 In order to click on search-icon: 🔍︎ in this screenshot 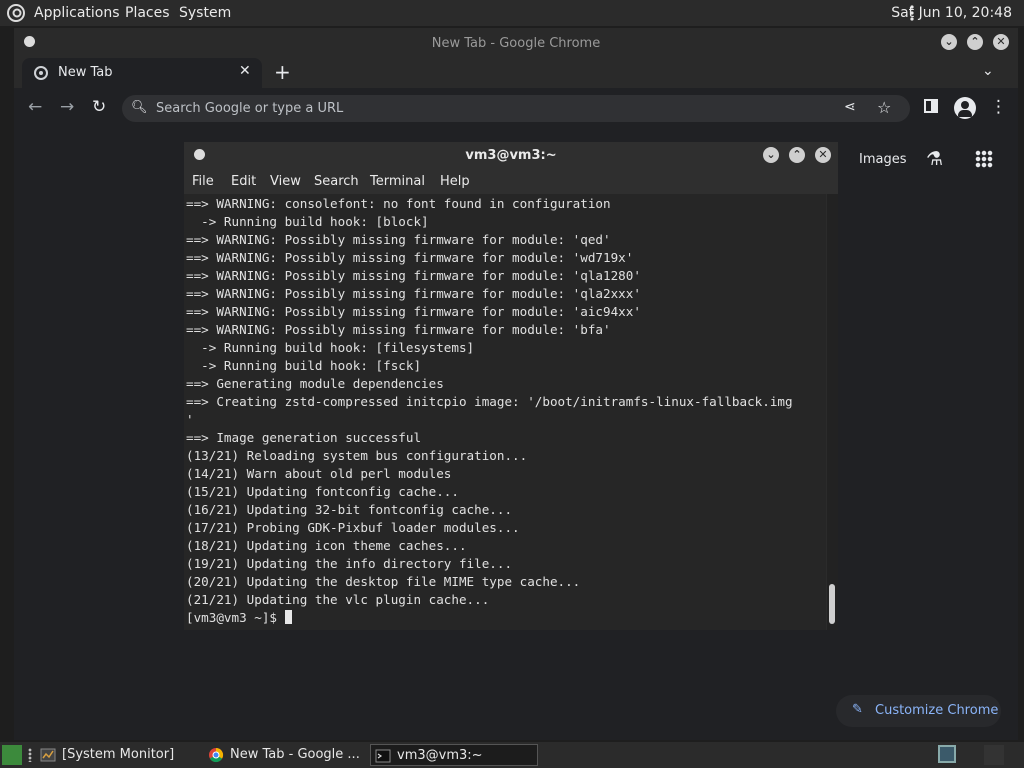, I will do `click(139, 107)`.